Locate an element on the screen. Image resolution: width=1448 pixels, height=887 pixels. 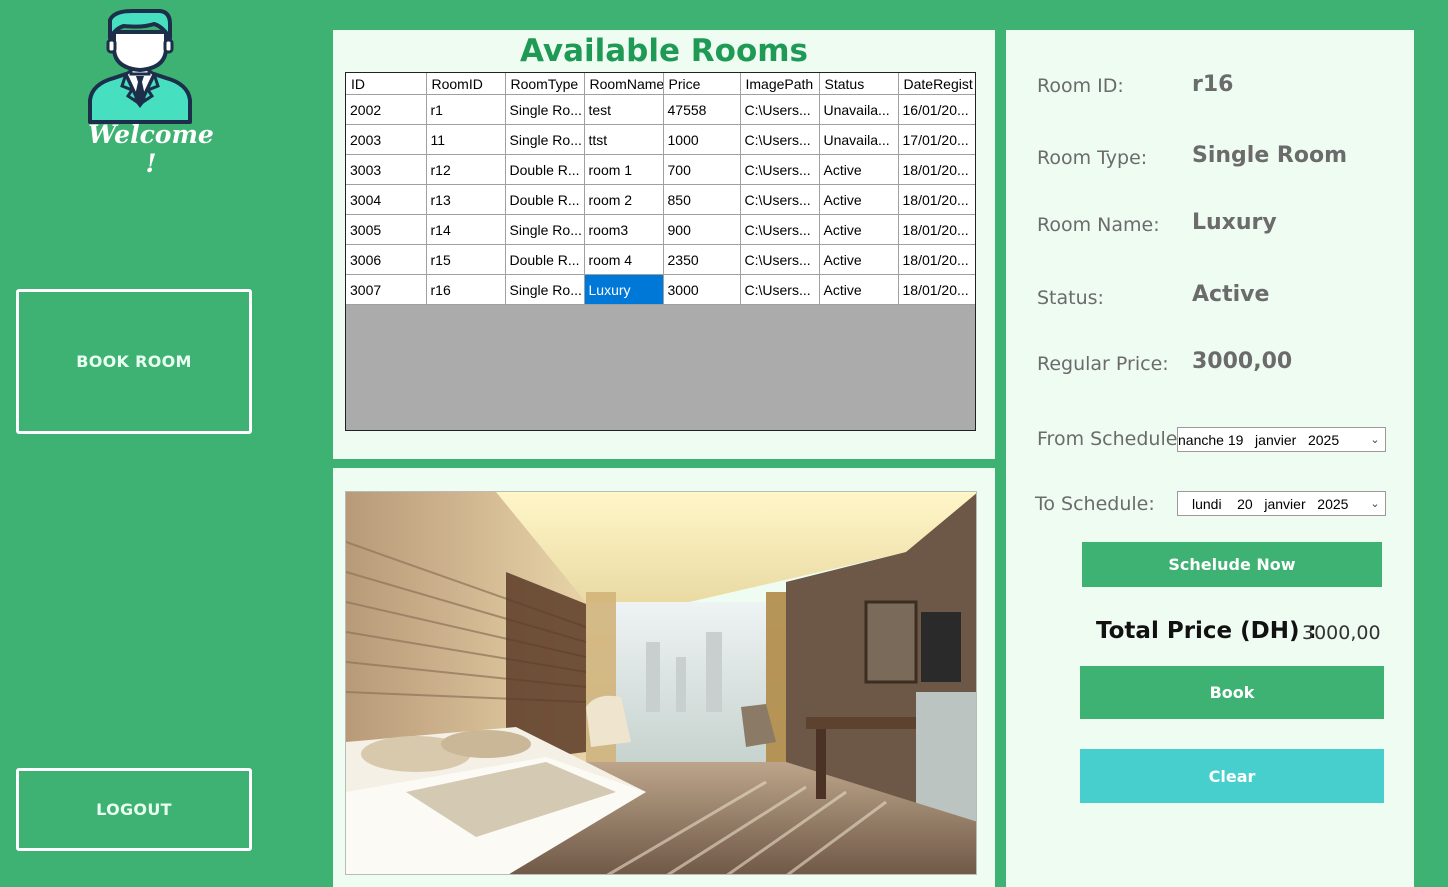
table-cell: 3004 is located at coordinates (386, 199).